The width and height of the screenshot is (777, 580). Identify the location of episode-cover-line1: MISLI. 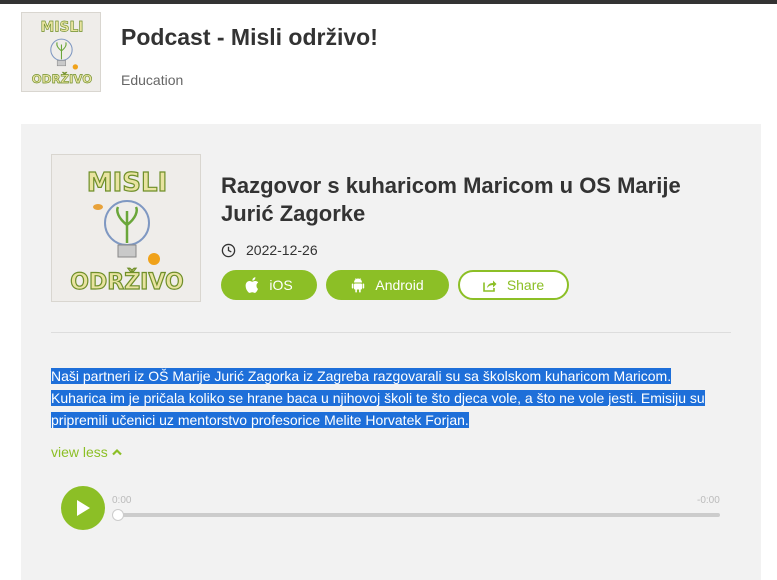
(127, 183).